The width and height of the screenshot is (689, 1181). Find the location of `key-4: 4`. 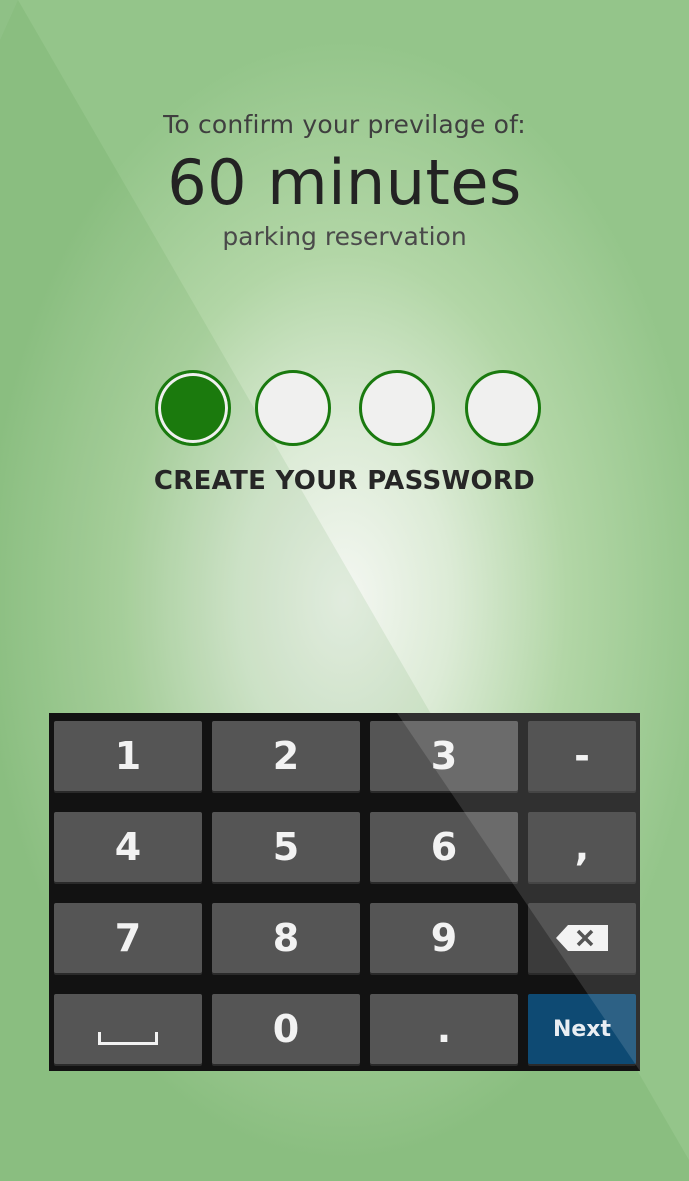

key-4: 4 is located at coordinates (128, 847).